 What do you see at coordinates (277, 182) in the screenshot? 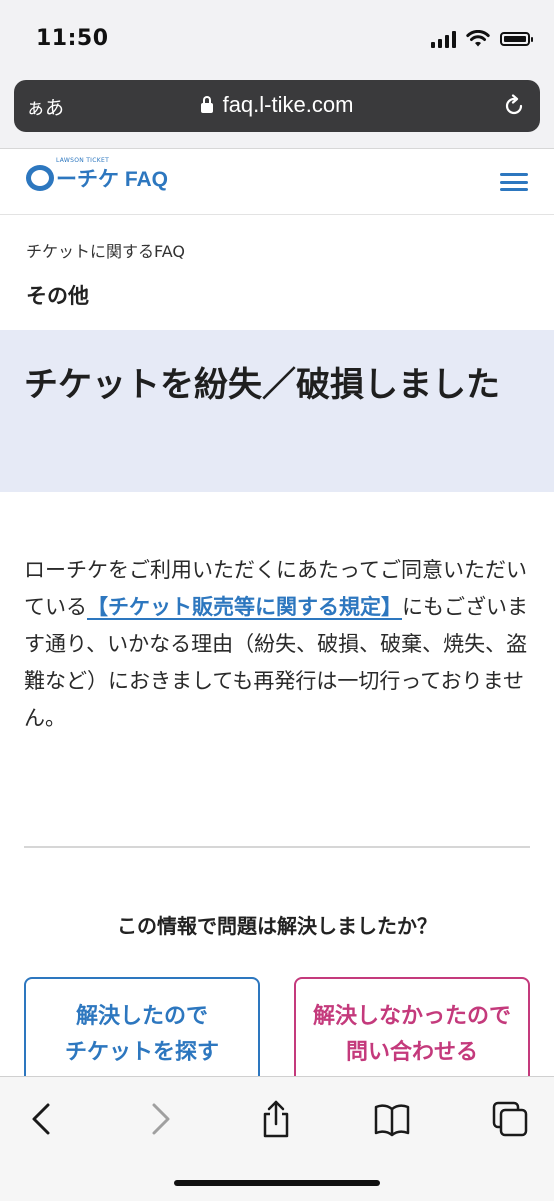
I see `site-header: LAWSON TICKET ーチケ FAQ` at bounding box center [277, 182].